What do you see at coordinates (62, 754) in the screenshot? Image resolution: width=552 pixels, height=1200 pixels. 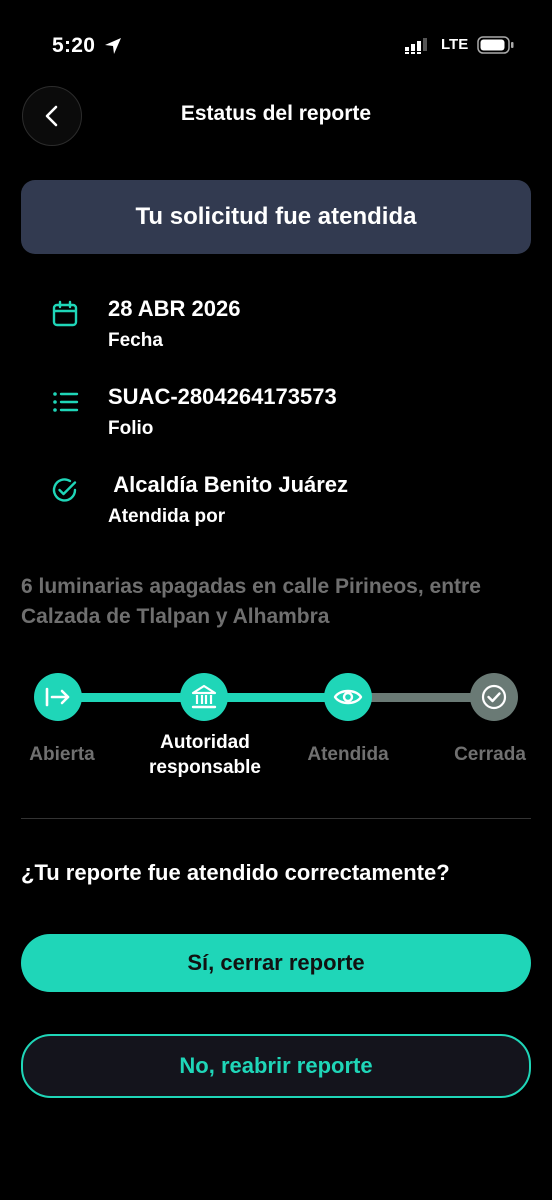 I see `step-label-abierta: Abierta` at bounding box center [62, 754].